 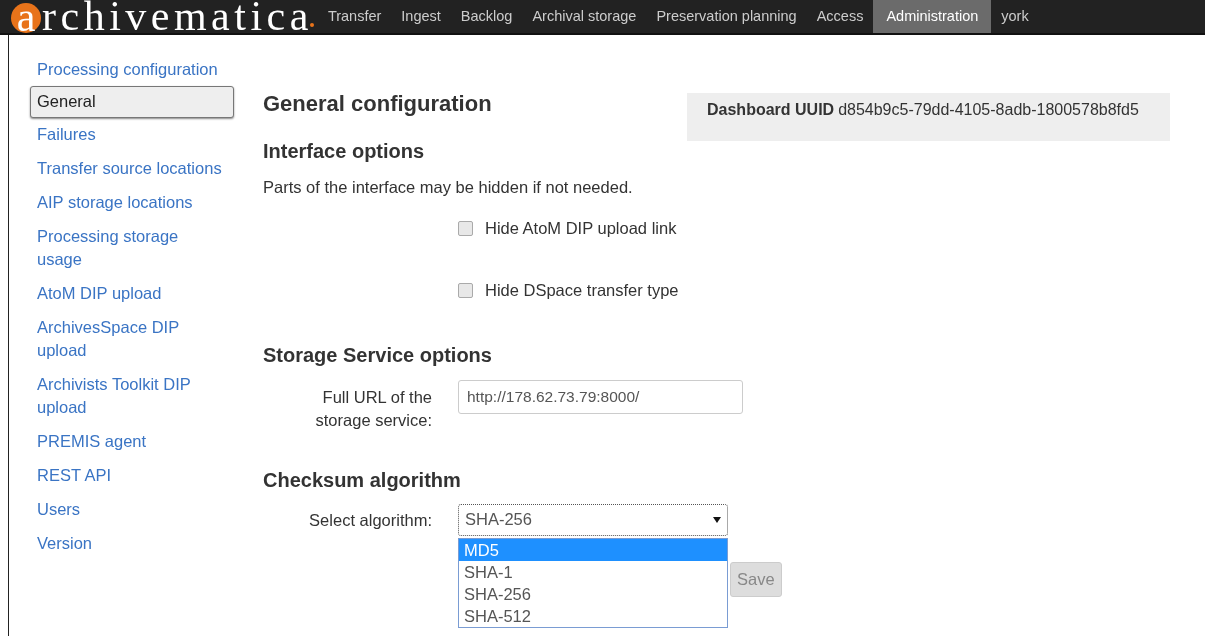 I want to click on logo-mark: a, so click(x=26, y=18).